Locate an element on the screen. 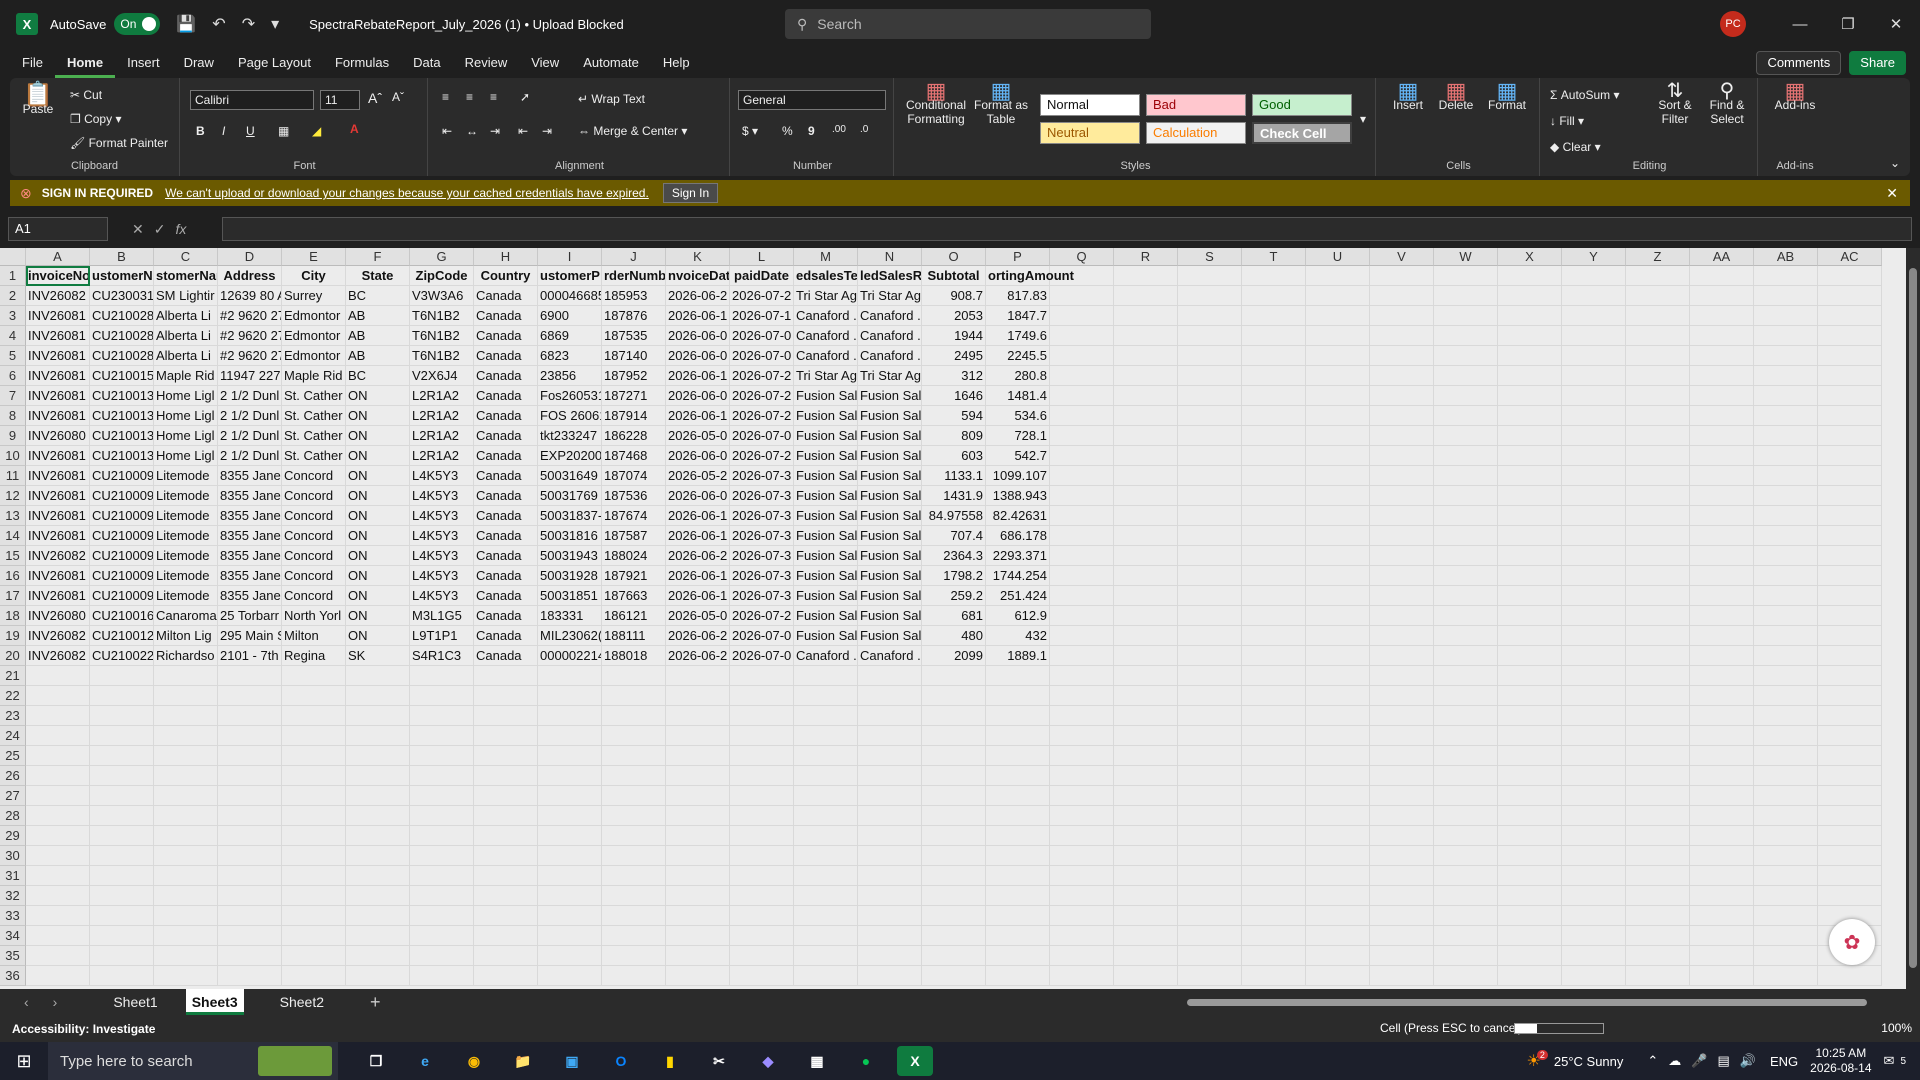 This screenshot has height=1080, width=1920. undo-icon: ↶ is located at coordinates (218, 24).